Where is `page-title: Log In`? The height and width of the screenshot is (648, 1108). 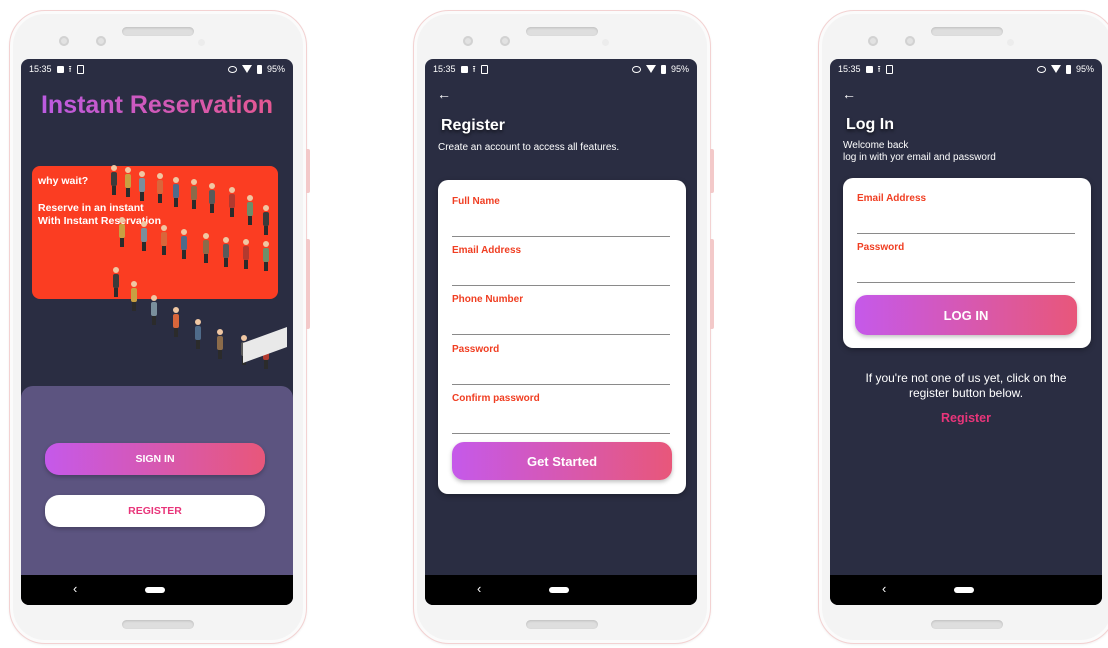
page-title: Log In is located at coordinates (870, 124).